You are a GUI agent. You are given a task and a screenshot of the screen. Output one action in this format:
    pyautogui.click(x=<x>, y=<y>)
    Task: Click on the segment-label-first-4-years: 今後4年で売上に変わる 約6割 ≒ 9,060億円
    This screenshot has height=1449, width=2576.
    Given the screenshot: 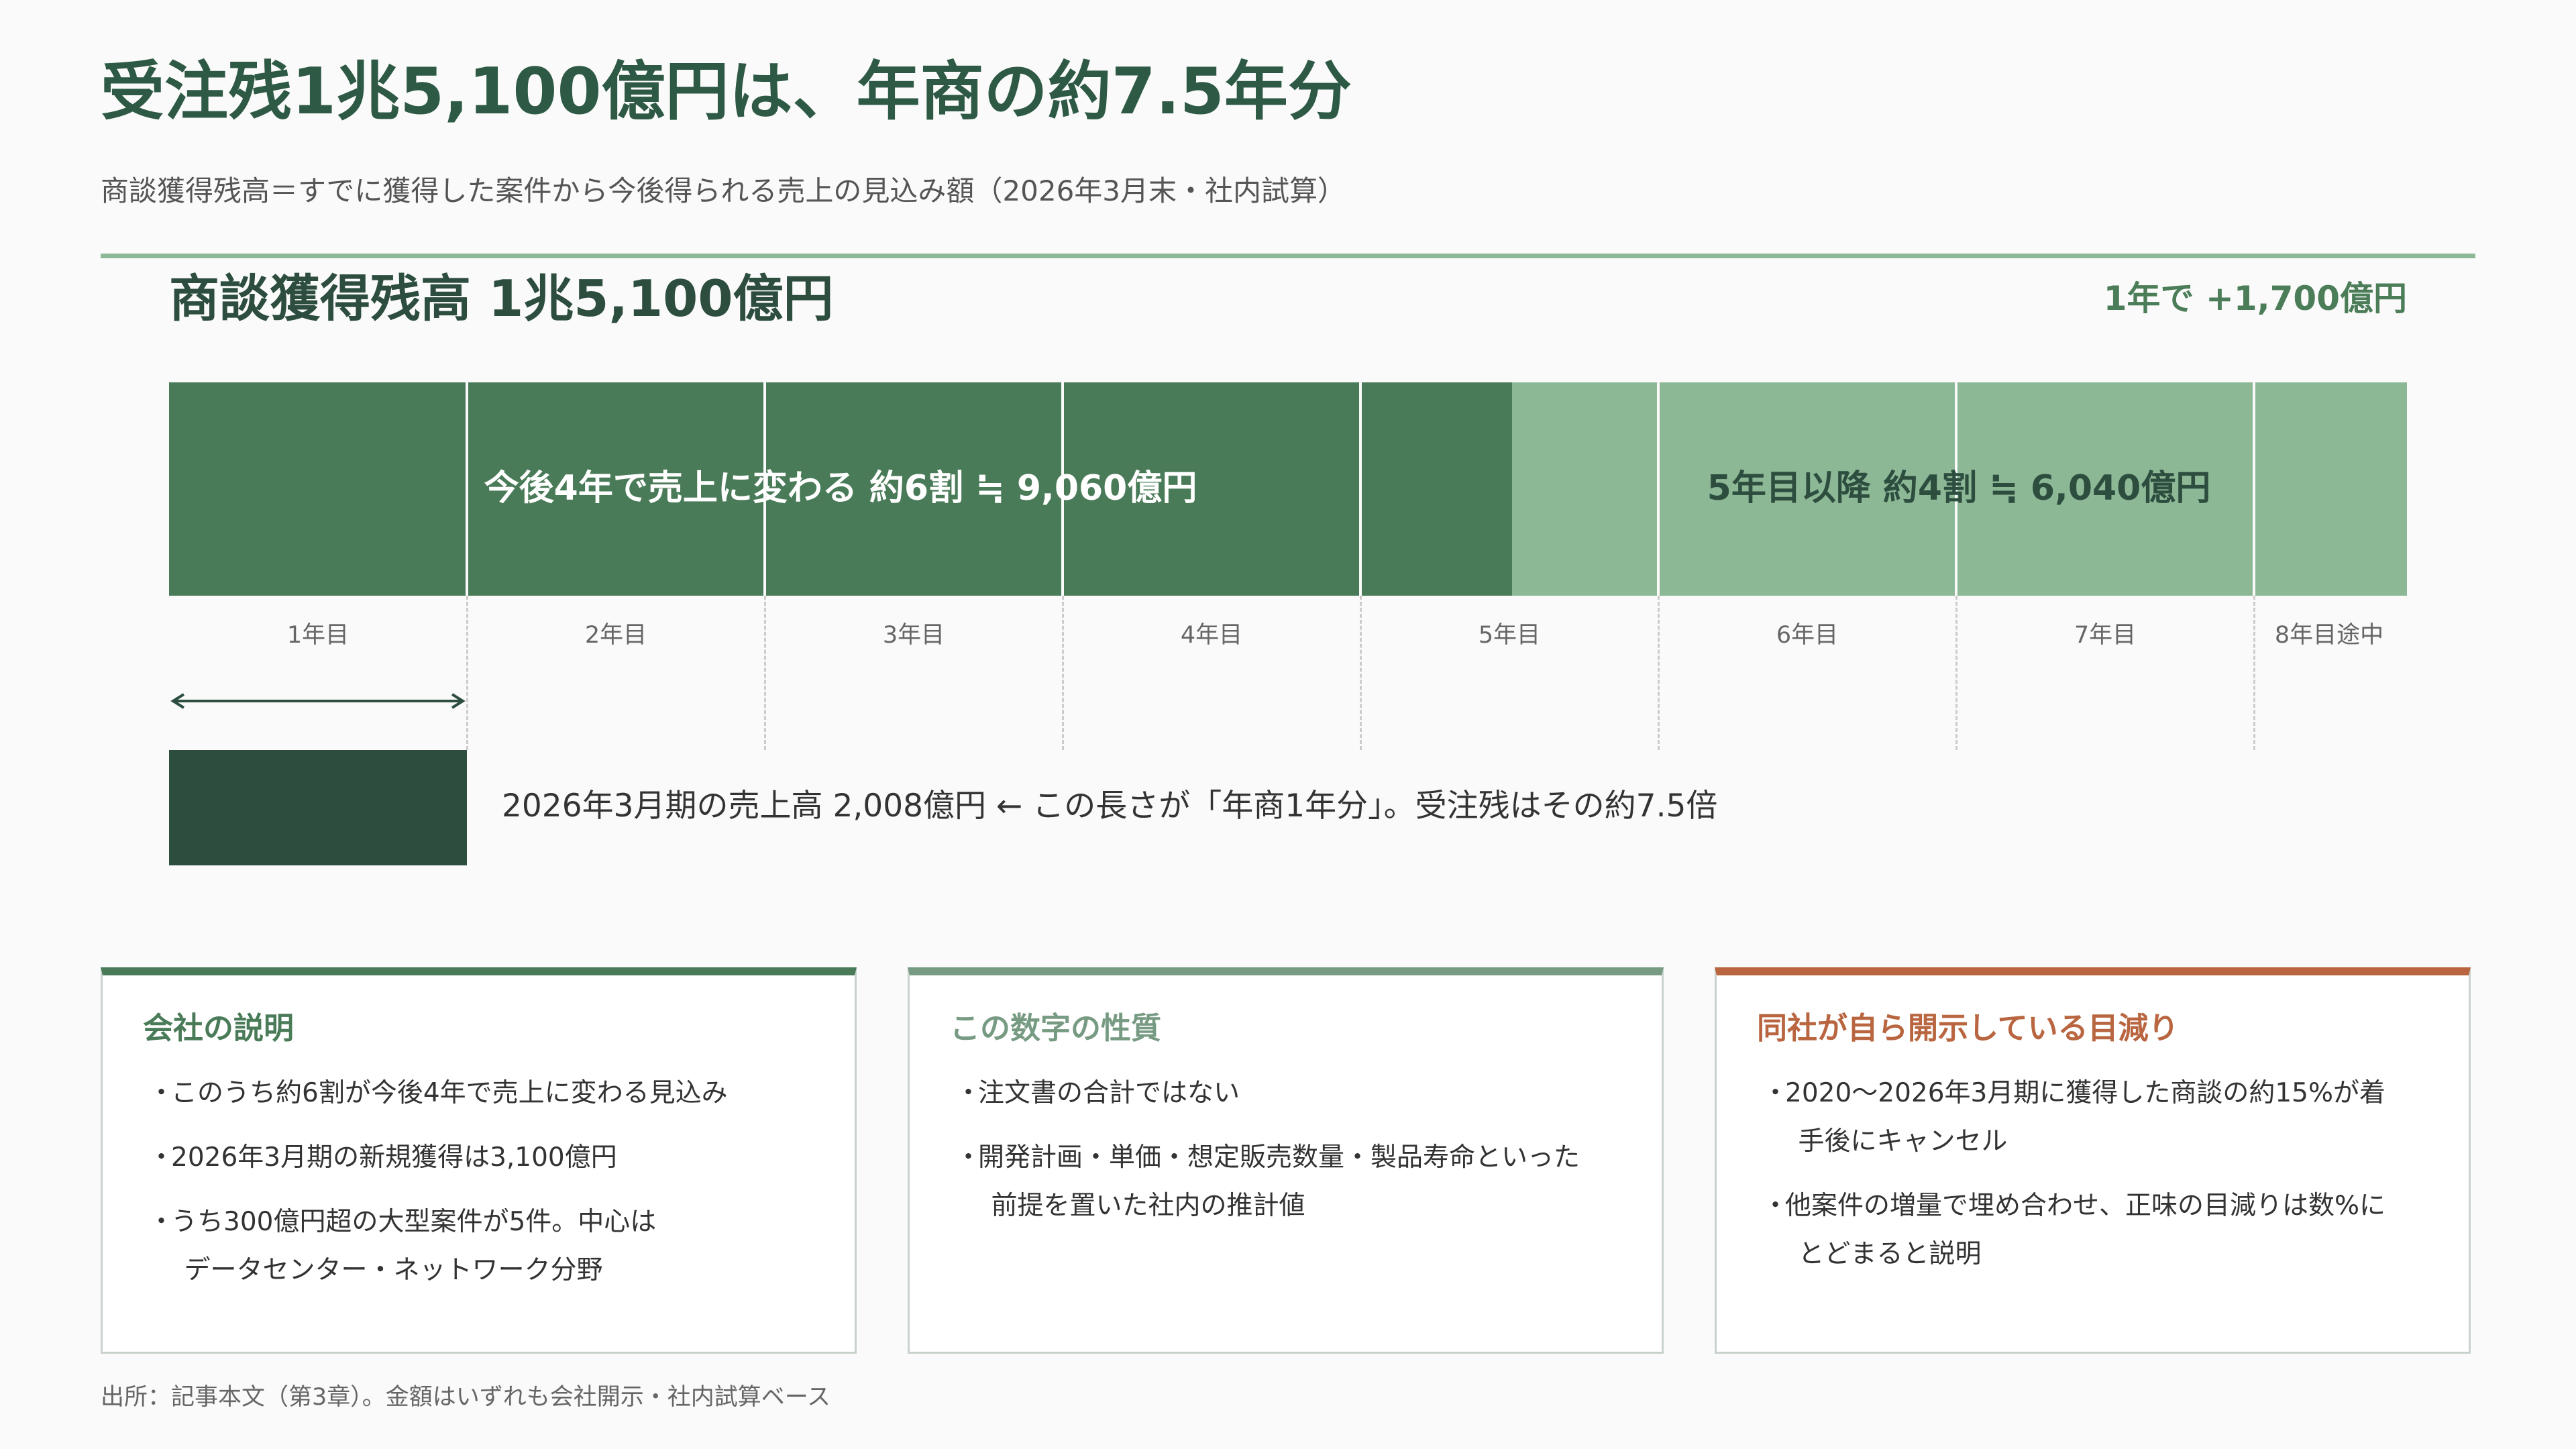 What is the action you would take?
    pyautogui.click(x=840, y=488)
    